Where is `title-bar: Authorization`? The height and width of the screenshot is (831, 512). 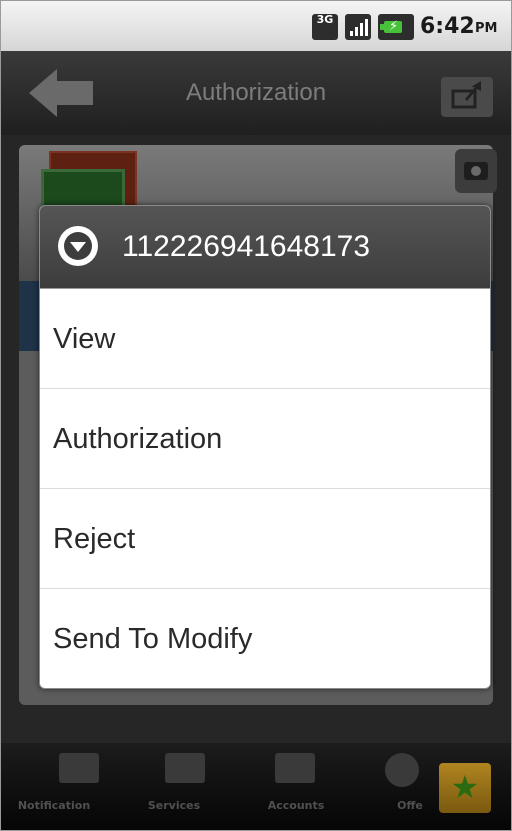
title-bar: Authorization is located at coordinates (256, 93).